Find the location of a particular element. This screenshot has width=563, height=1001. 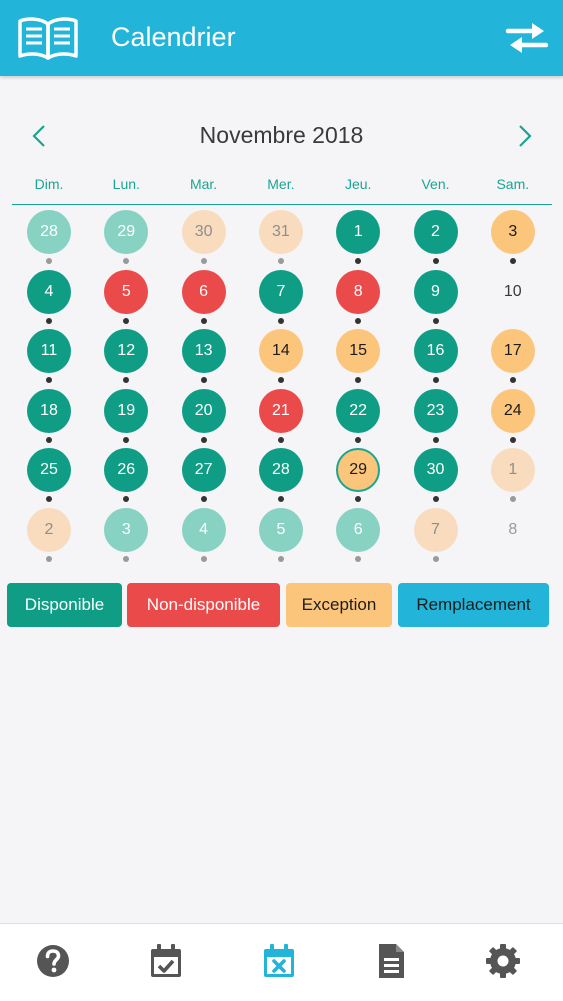

calendar-day: 9 is located at coordinates (436, 298).